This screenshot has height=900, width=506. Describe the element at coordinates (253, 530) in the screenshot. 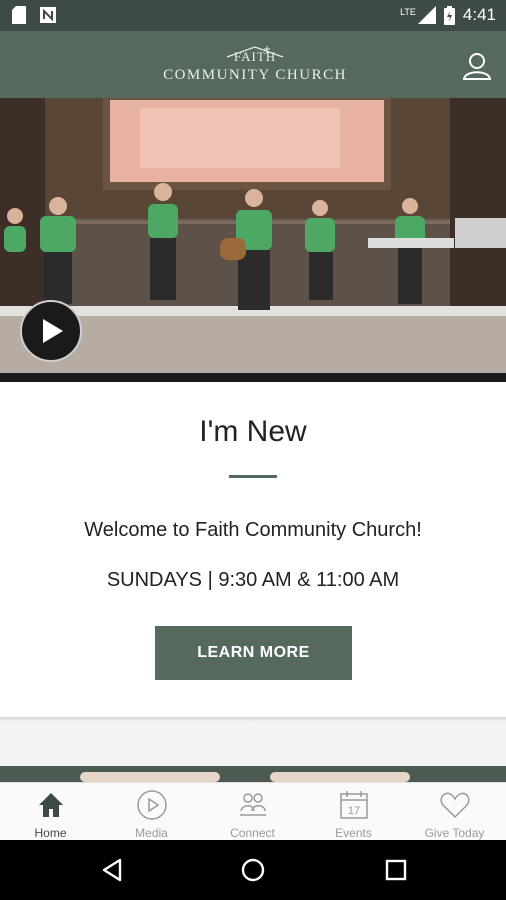

I see `welcome-text: Welcome to Faith Community Church!` at that location.